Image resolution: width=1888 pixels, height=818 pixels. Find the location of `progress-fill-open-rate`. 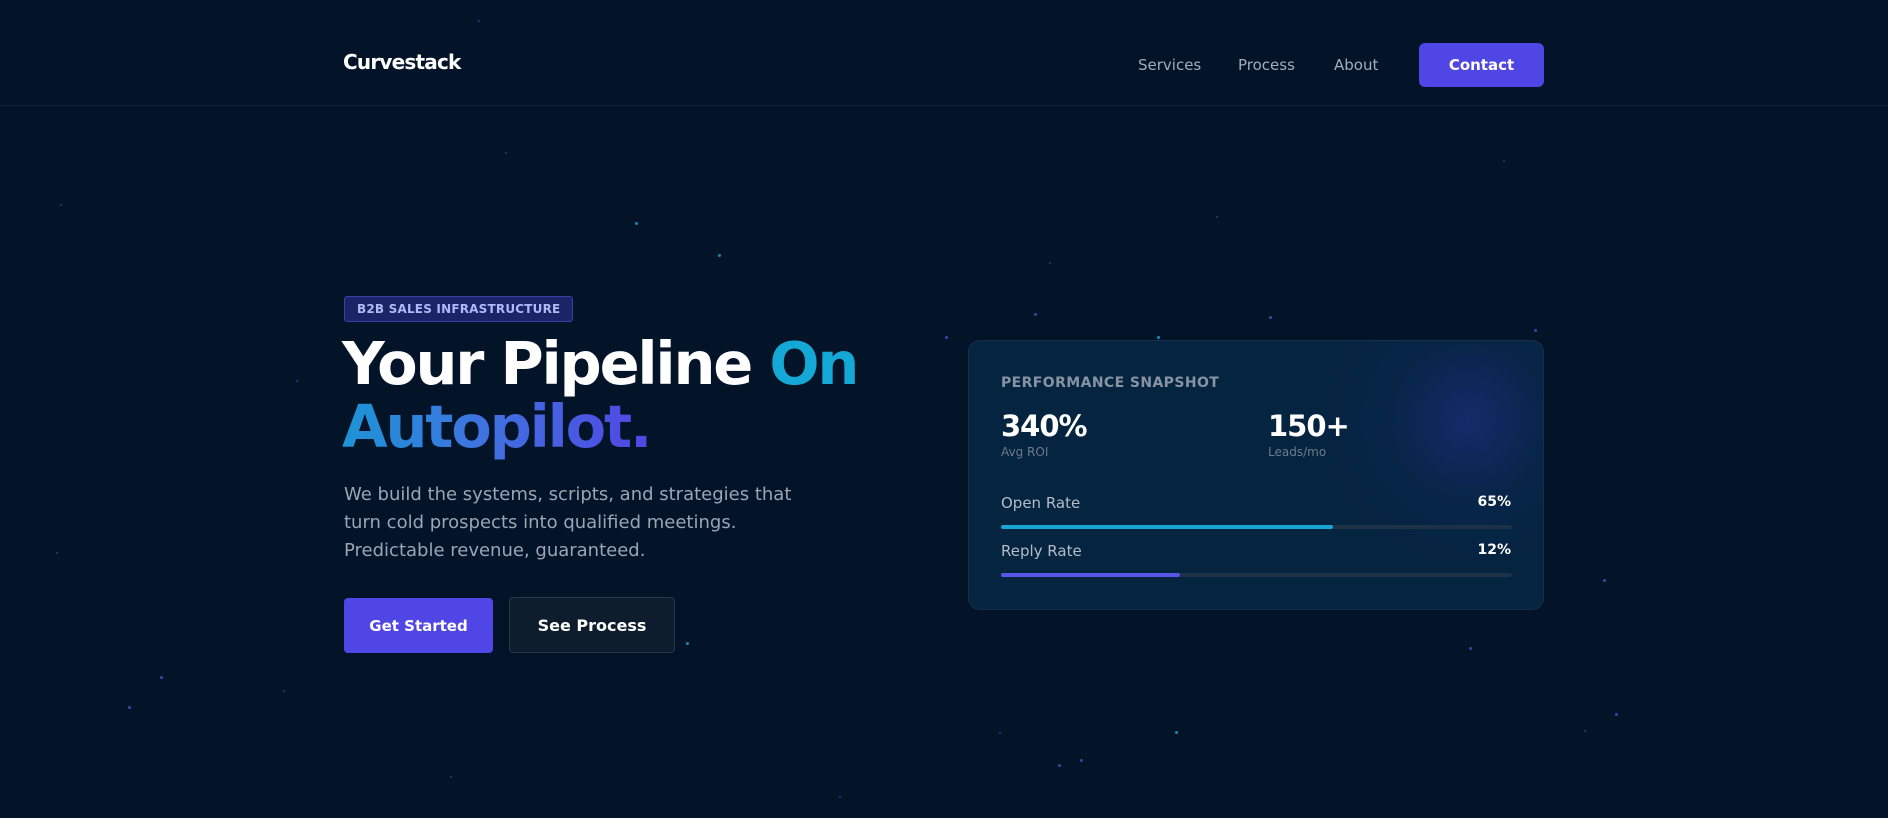

progress-fill-open-rate is located at coordinates (1167, 527).